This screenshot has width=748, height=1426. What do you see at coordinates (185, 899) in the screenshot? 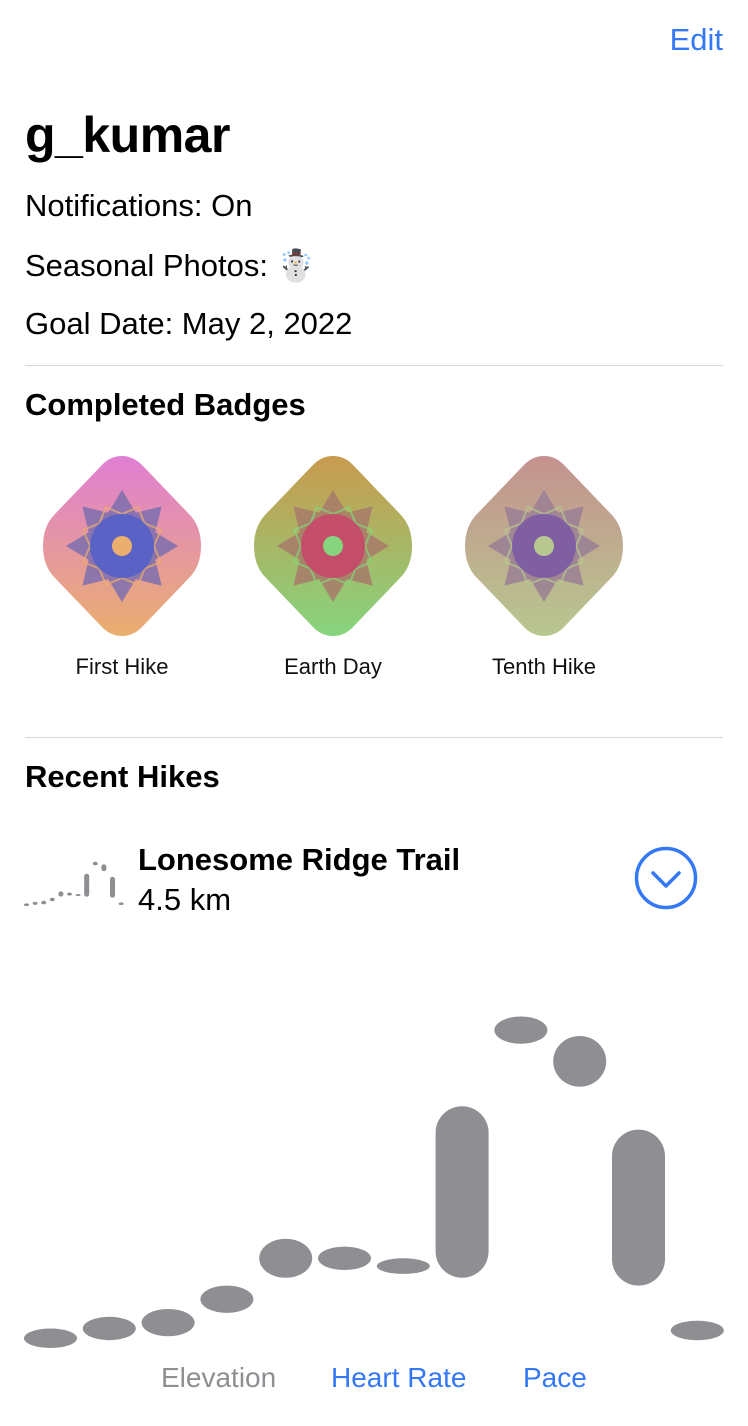
I see `hike-distance: 4.5 km` at bounding box center [185, 899].